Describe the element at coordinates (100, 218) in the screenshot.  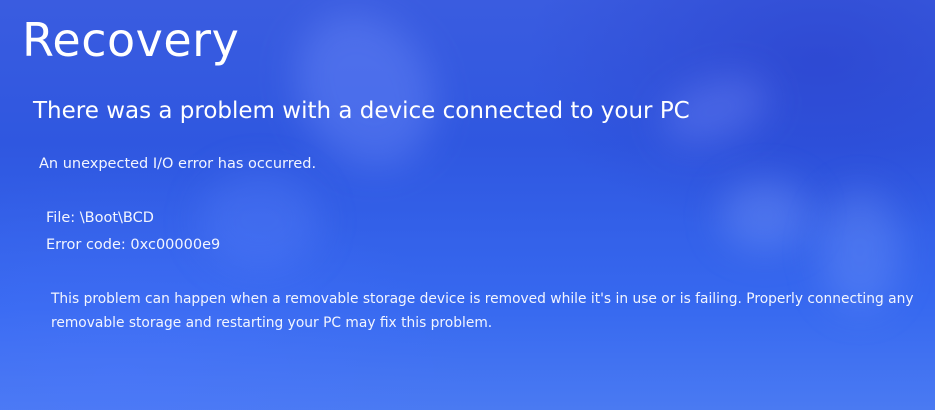
I see `error-file: File: \Boot\BCD` at that location.